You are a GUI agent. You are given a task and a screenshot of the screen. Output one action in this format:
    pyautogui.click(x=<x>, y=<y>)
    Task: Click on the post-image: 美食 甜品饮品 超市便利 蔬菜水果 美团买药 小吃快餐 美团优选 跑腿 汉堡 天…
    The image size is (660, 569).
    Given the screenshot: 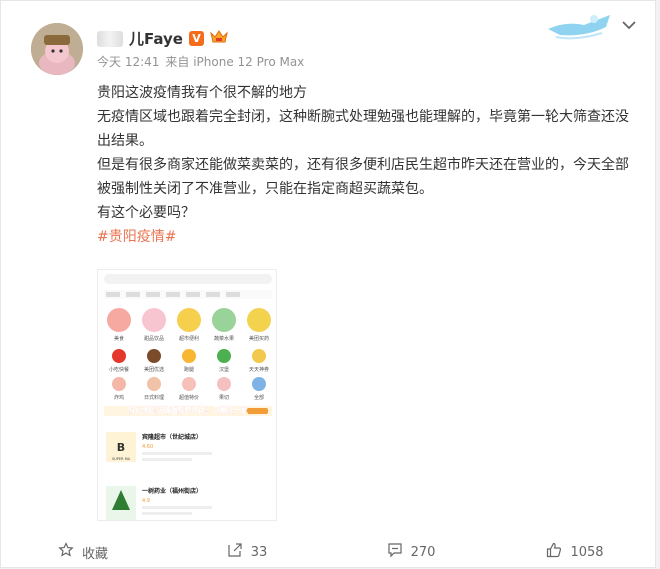 What is the action you would take?
    pyautogui.click(x=187, y=395)
    